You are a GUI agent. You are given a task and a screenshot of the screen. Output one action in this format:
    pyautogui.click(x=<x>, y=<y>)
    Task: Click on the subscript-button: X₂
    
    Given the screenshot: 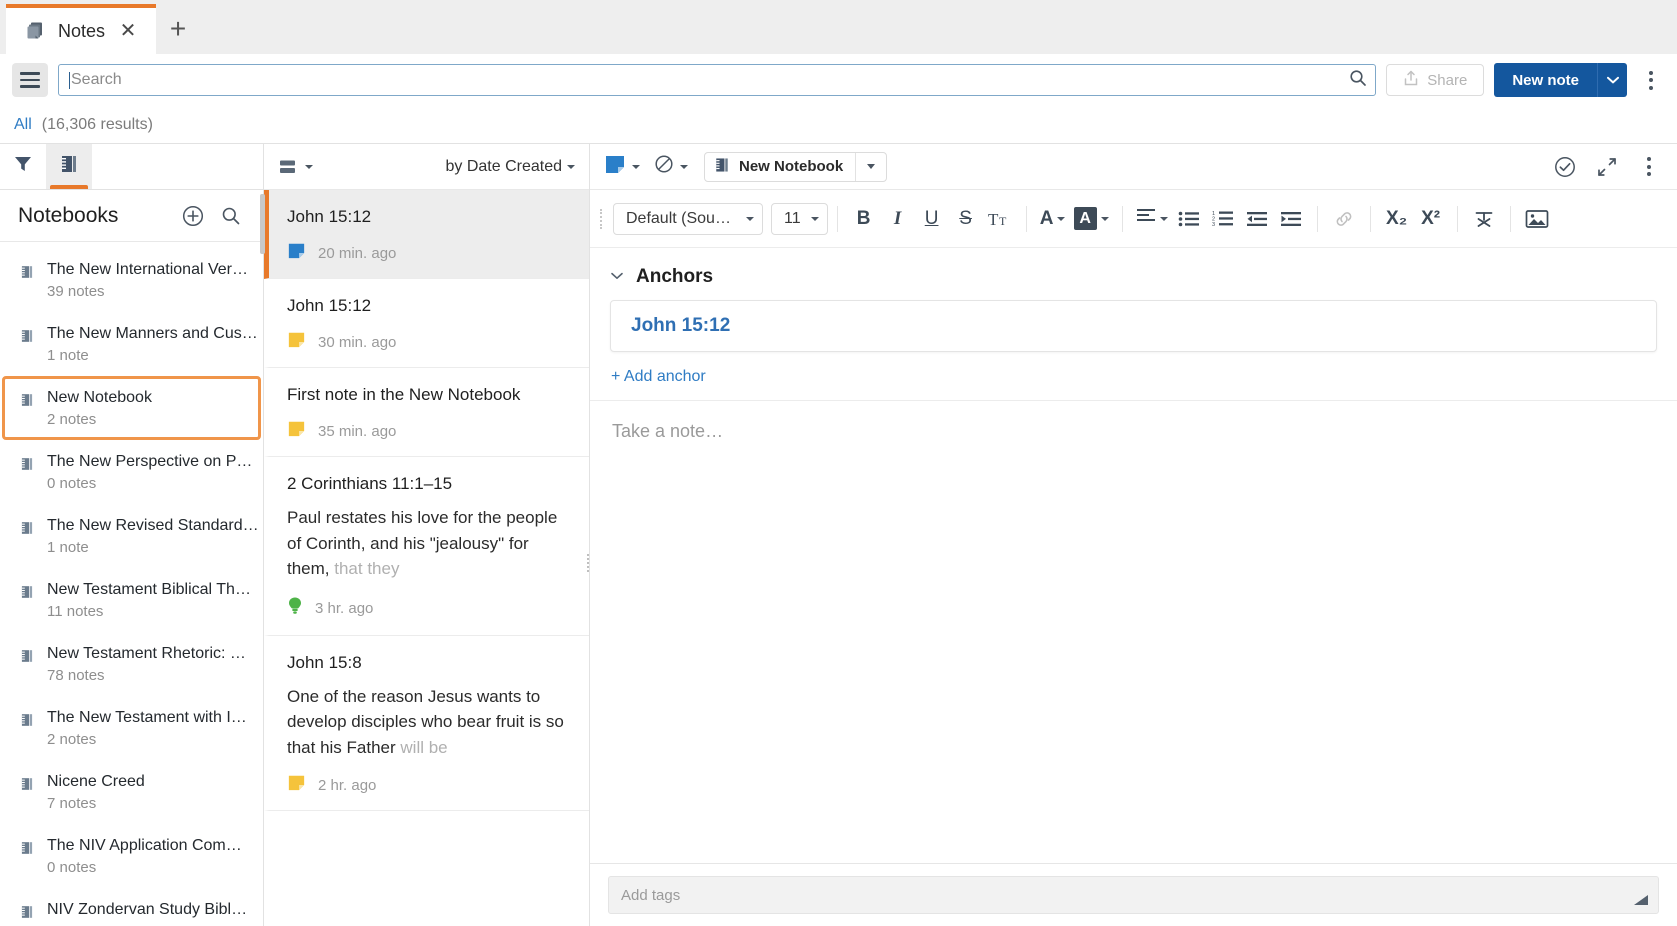 What is the action you would take?
    pyautogui.click(x=1397, y=219)
    